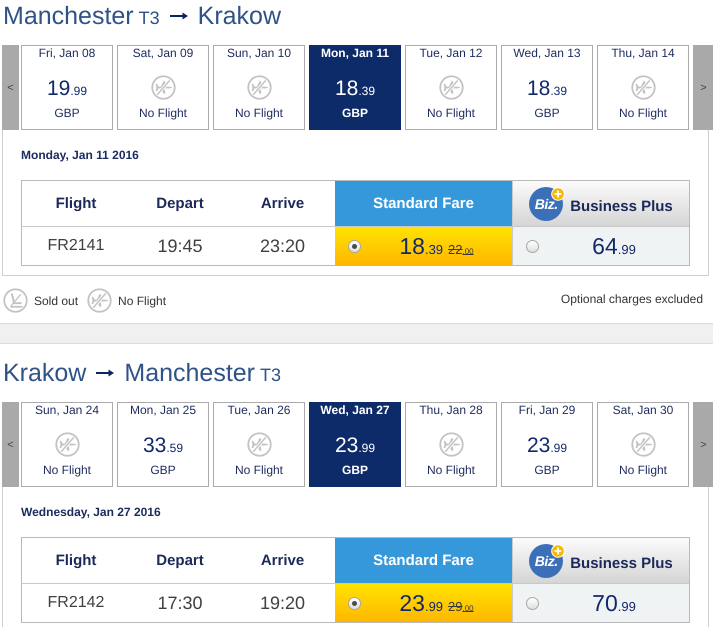  I want to click on date-card: Sat, Jan 30 No Flight, so click(643, 444).